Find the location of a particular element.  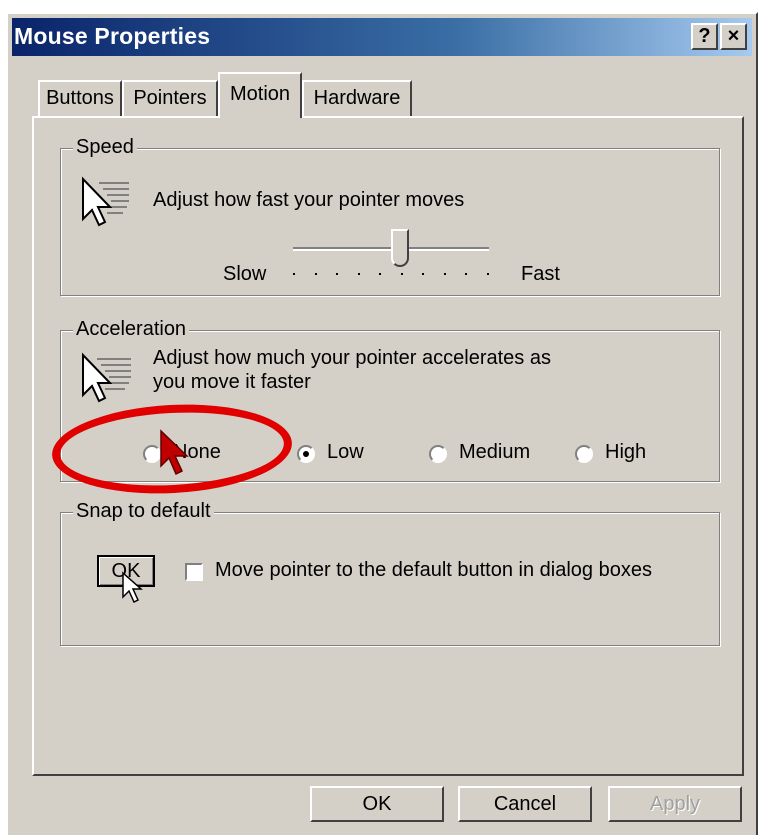

close-button: × is located at coordinates (733, 36).